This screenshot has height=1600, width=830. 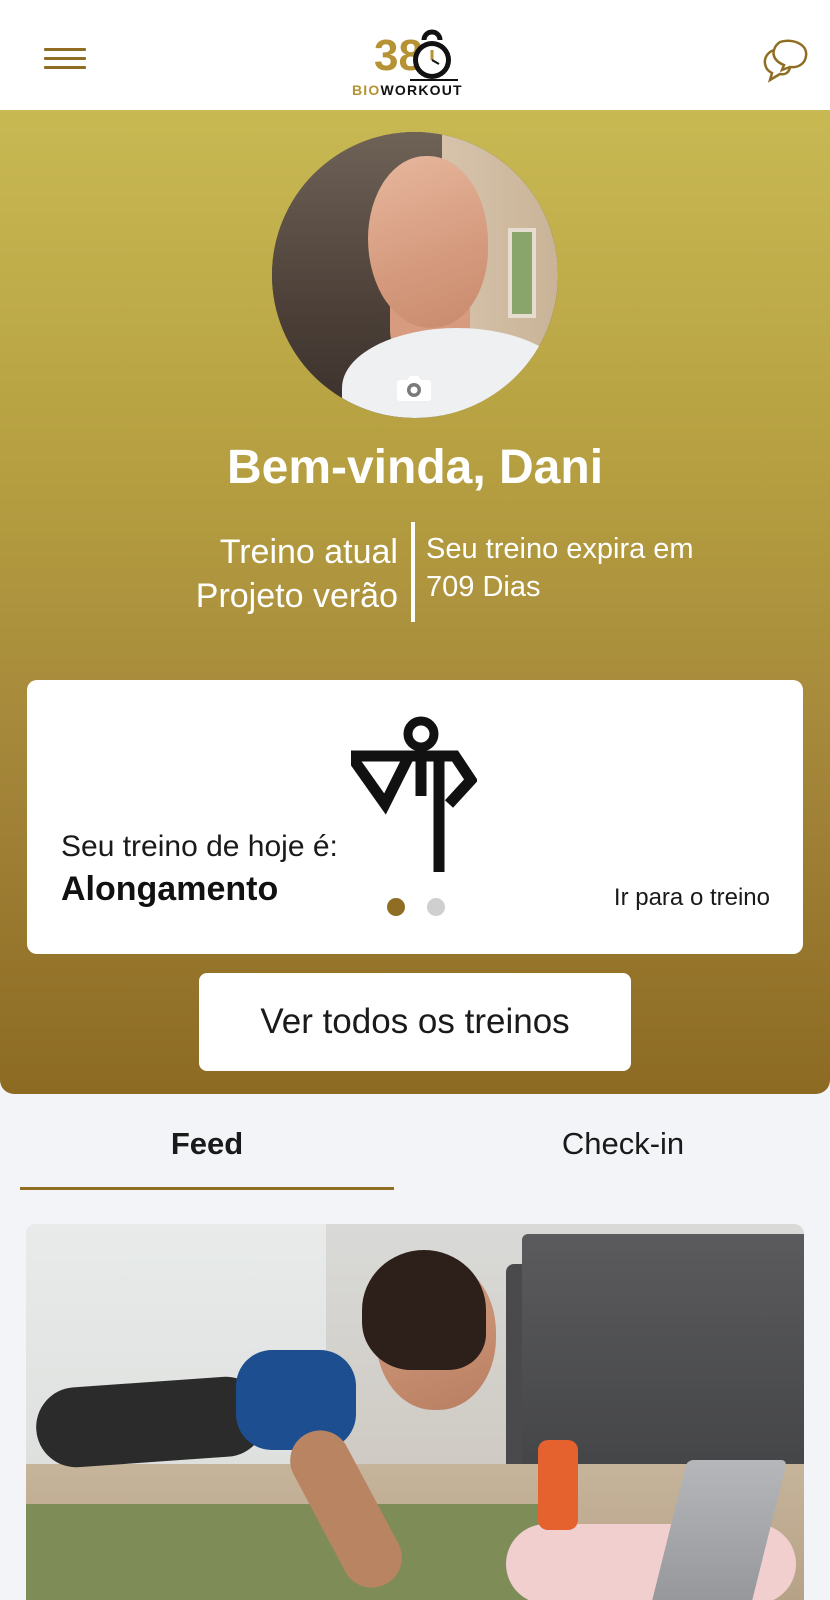 What do you see at coordinates (415, 467) in the screenshot?
I see `welcome-heading: Bem-vinda, Dani` at bounding box center [415, 467].